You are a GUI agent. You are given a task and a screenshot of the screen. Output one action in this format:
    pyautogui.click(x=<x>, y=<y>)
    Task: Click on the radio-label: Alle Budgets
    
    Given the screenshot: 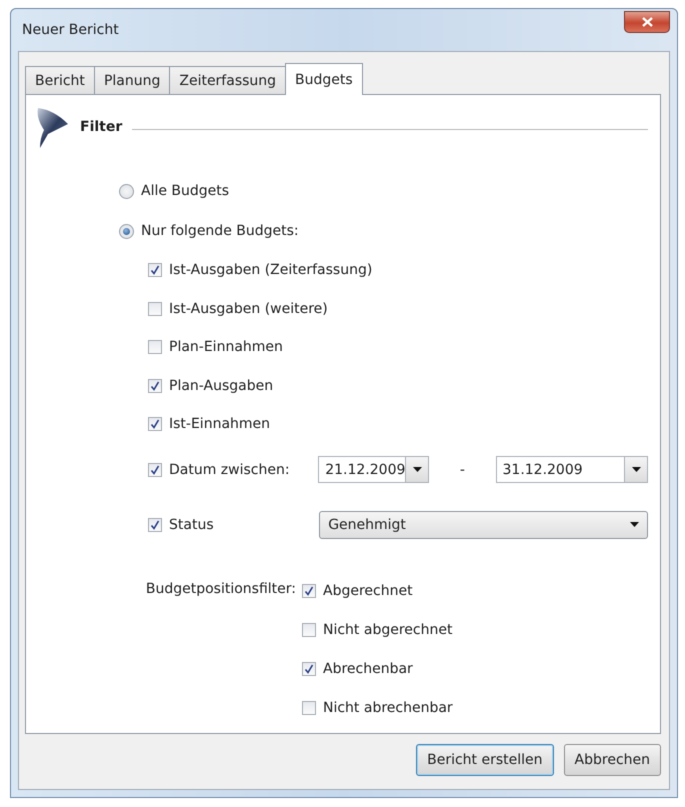 What is the action you would take?
    pyautogui.click(x=185, y=191)
    